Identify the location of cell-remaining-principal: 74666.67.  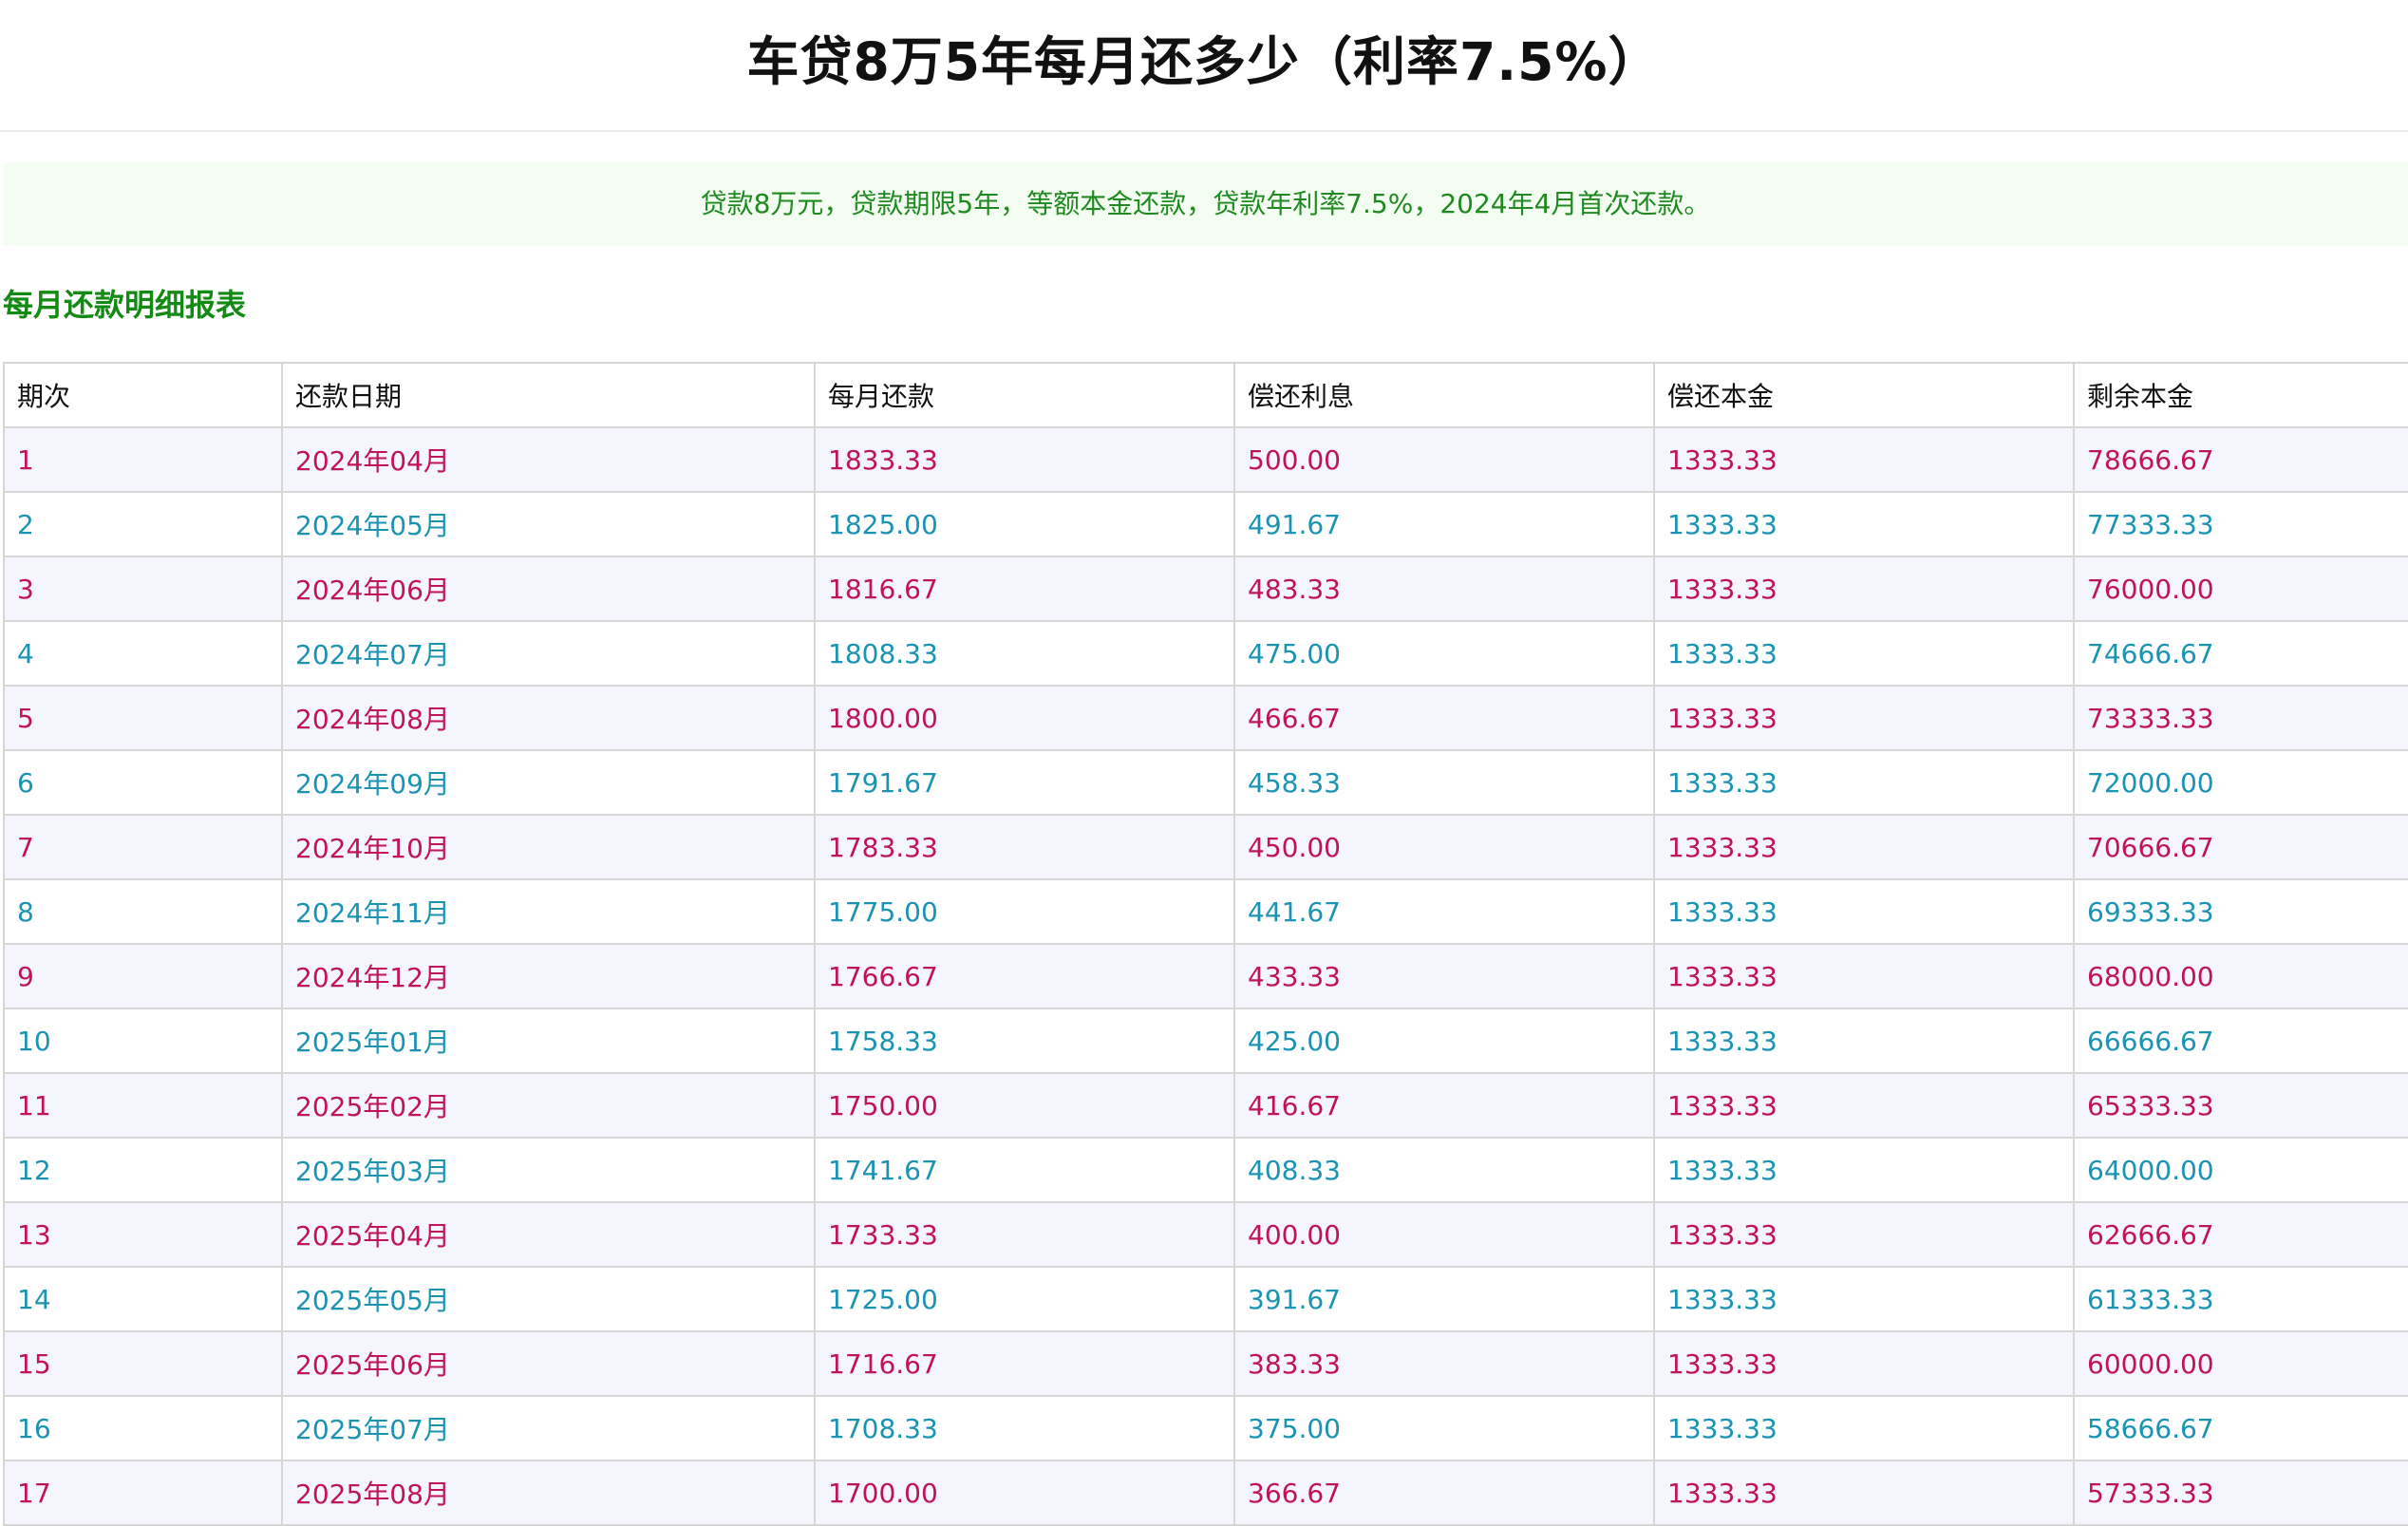
(2240, 653).